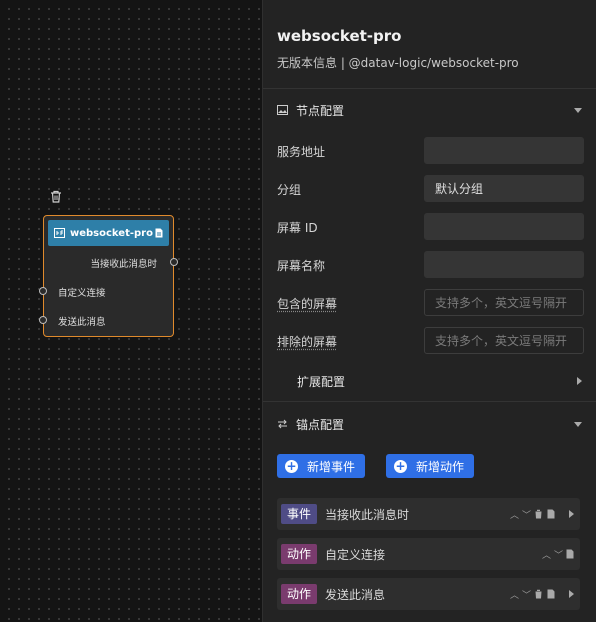 The width and height of the screenshot is (596, 622). Describe the element at coordinates (355, 594) in the screenshot. I see `anchor-text: 发送此消息` at that location.